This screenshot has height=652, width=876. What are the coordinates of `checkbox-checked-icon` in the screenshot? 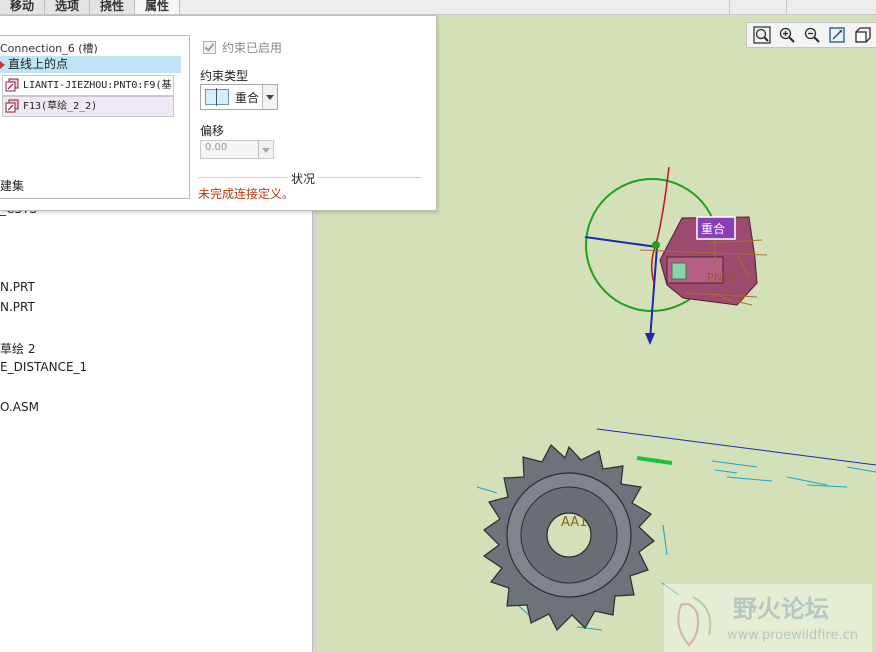 It's located at (209, 47).